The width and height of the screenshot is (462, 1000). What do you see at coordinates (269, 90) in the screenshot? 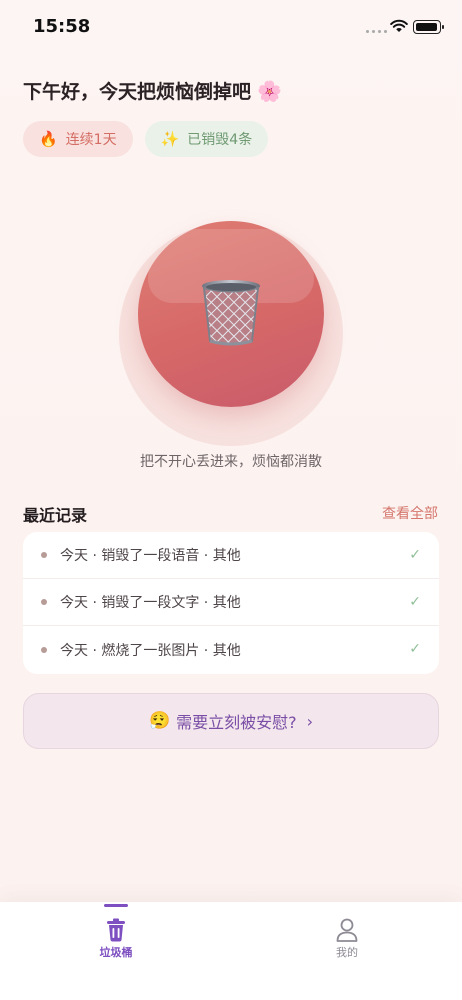
I see `flower-icon: 🌸` at bounding box center [269, 90].